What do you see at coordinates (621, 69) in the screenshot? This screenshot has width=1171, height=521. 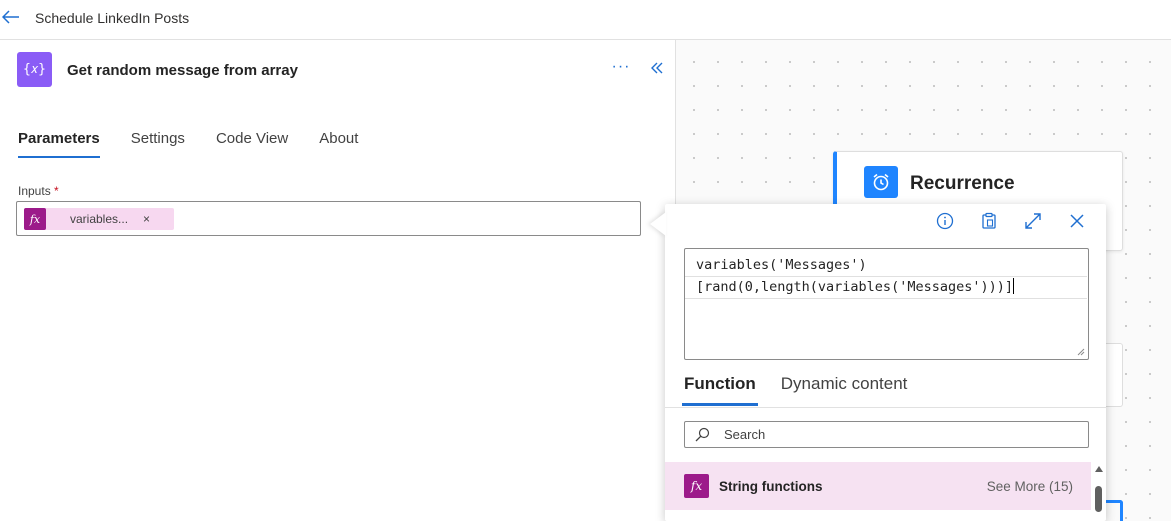 I see `more-options-button: ···` at bounding box center [621, 69].